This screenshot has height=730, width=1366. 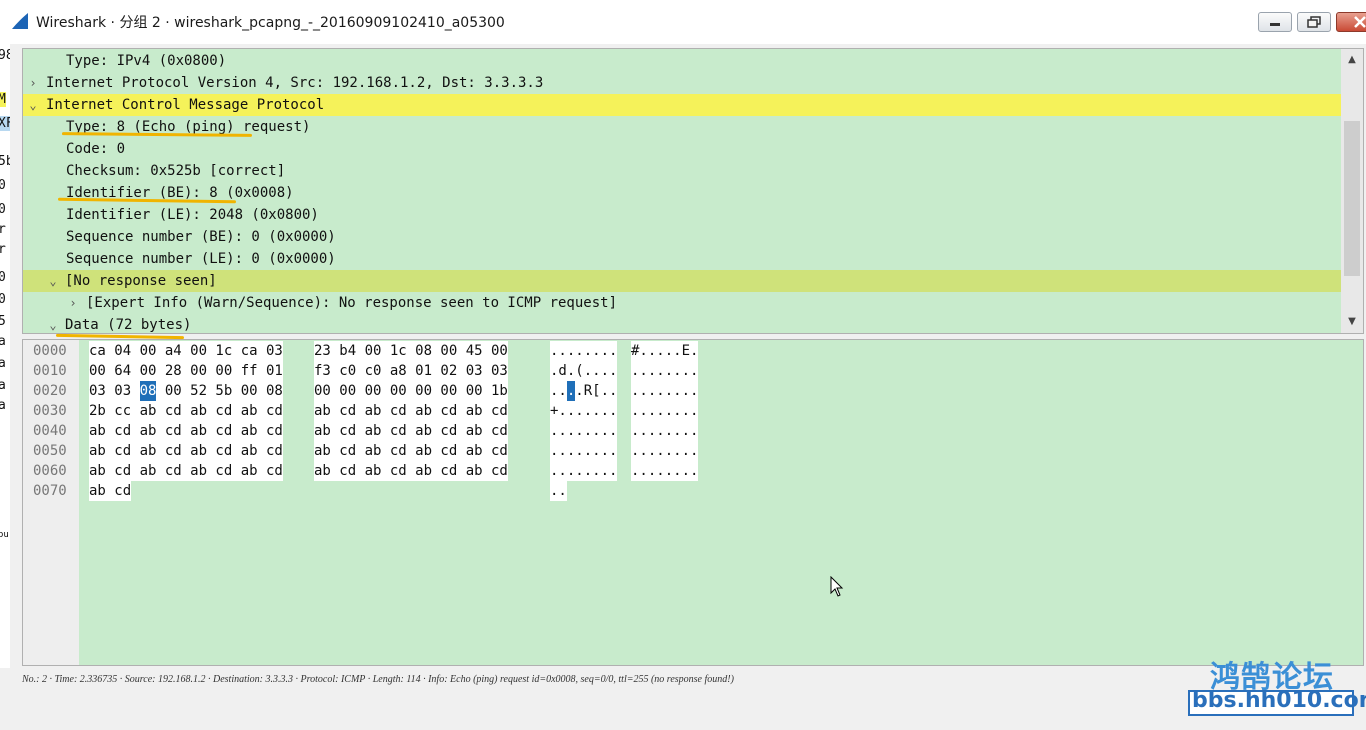 I want to click on byte-offset: 0050, so click(x=50, y=451).